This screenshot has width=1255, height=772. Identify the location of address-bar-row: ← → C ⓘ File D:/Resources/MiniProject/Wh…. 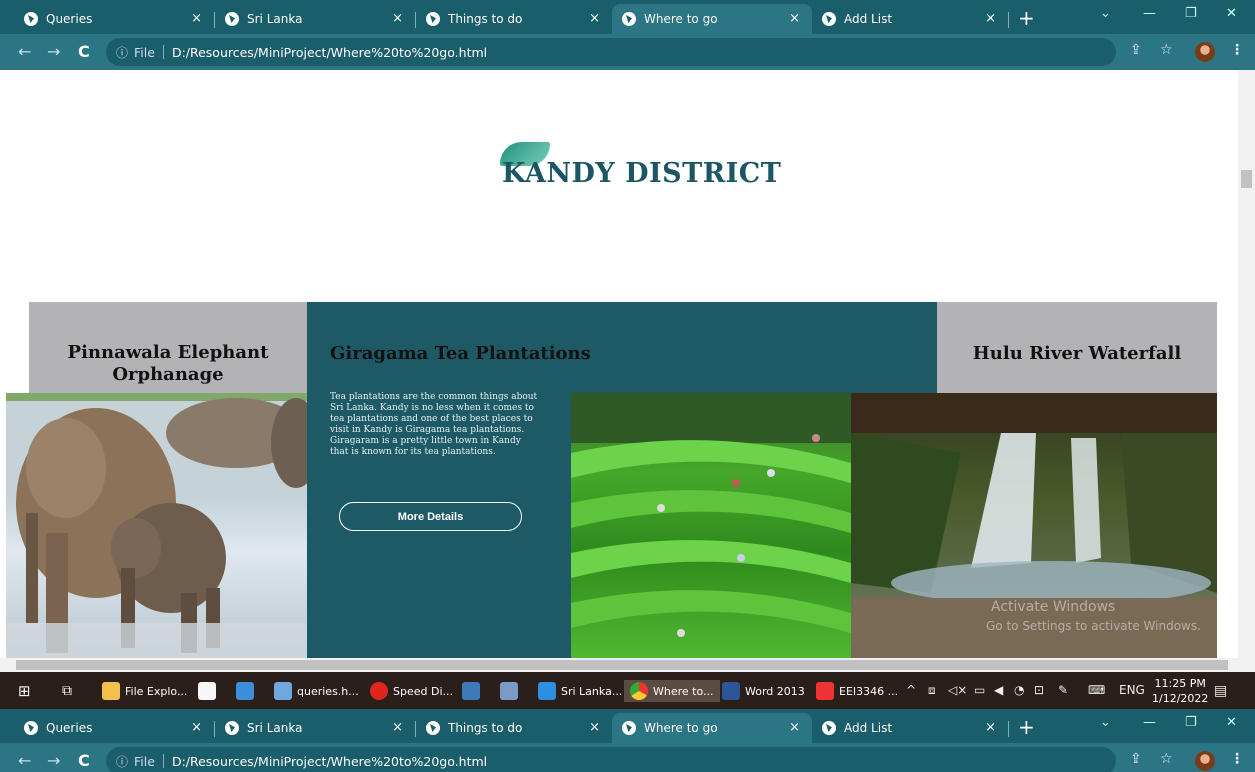
(627, 52).